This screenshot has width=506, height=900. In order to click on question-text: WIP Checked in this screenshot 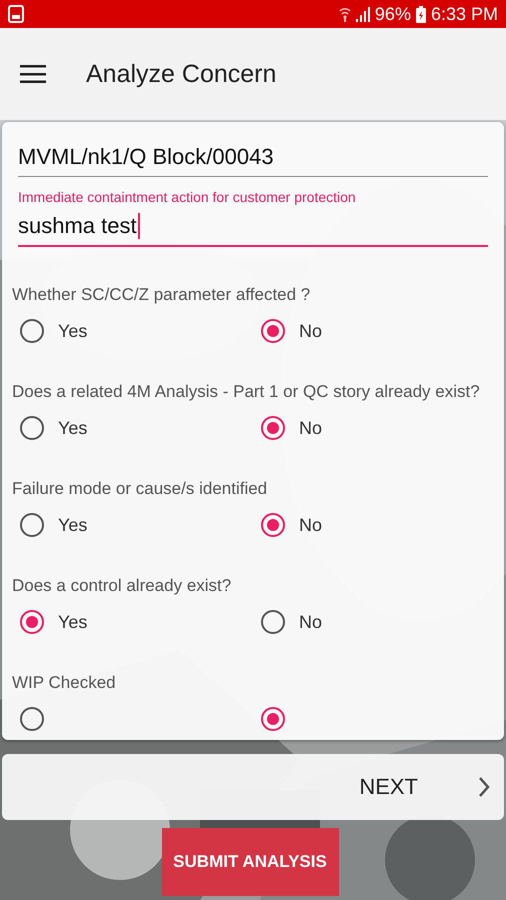, I will do `click(64, 683)`.